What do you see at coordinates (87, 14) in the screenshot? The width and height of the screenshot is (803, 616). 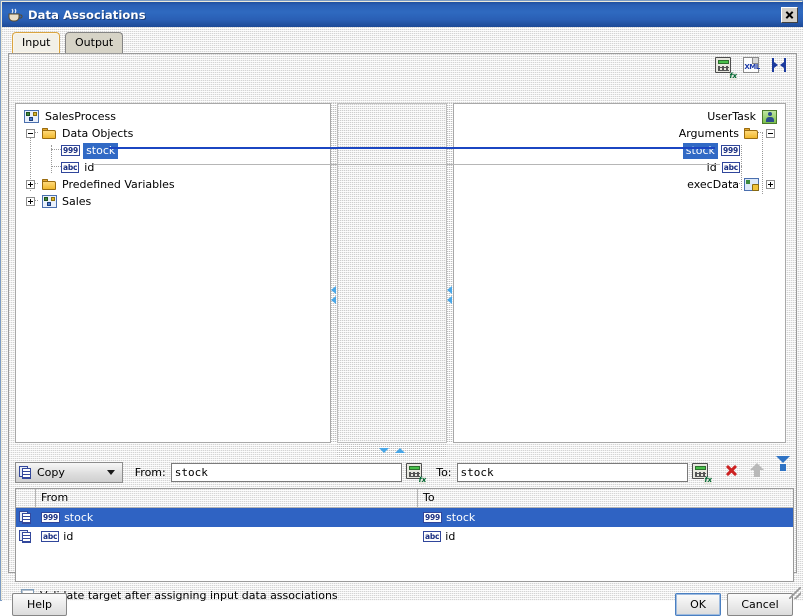 I see `window-title: Data Associations` at bounding box center [87, 14].